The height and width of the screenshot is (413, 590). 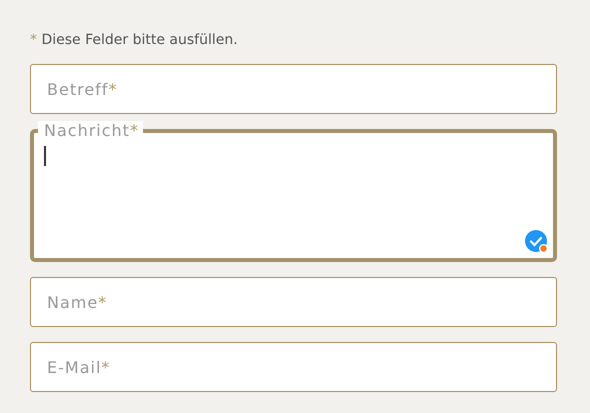 What do you see at coordinates (293, 89) in the screenshot?
I see `input-field: Betreff*` at bounding box center [293, 89].